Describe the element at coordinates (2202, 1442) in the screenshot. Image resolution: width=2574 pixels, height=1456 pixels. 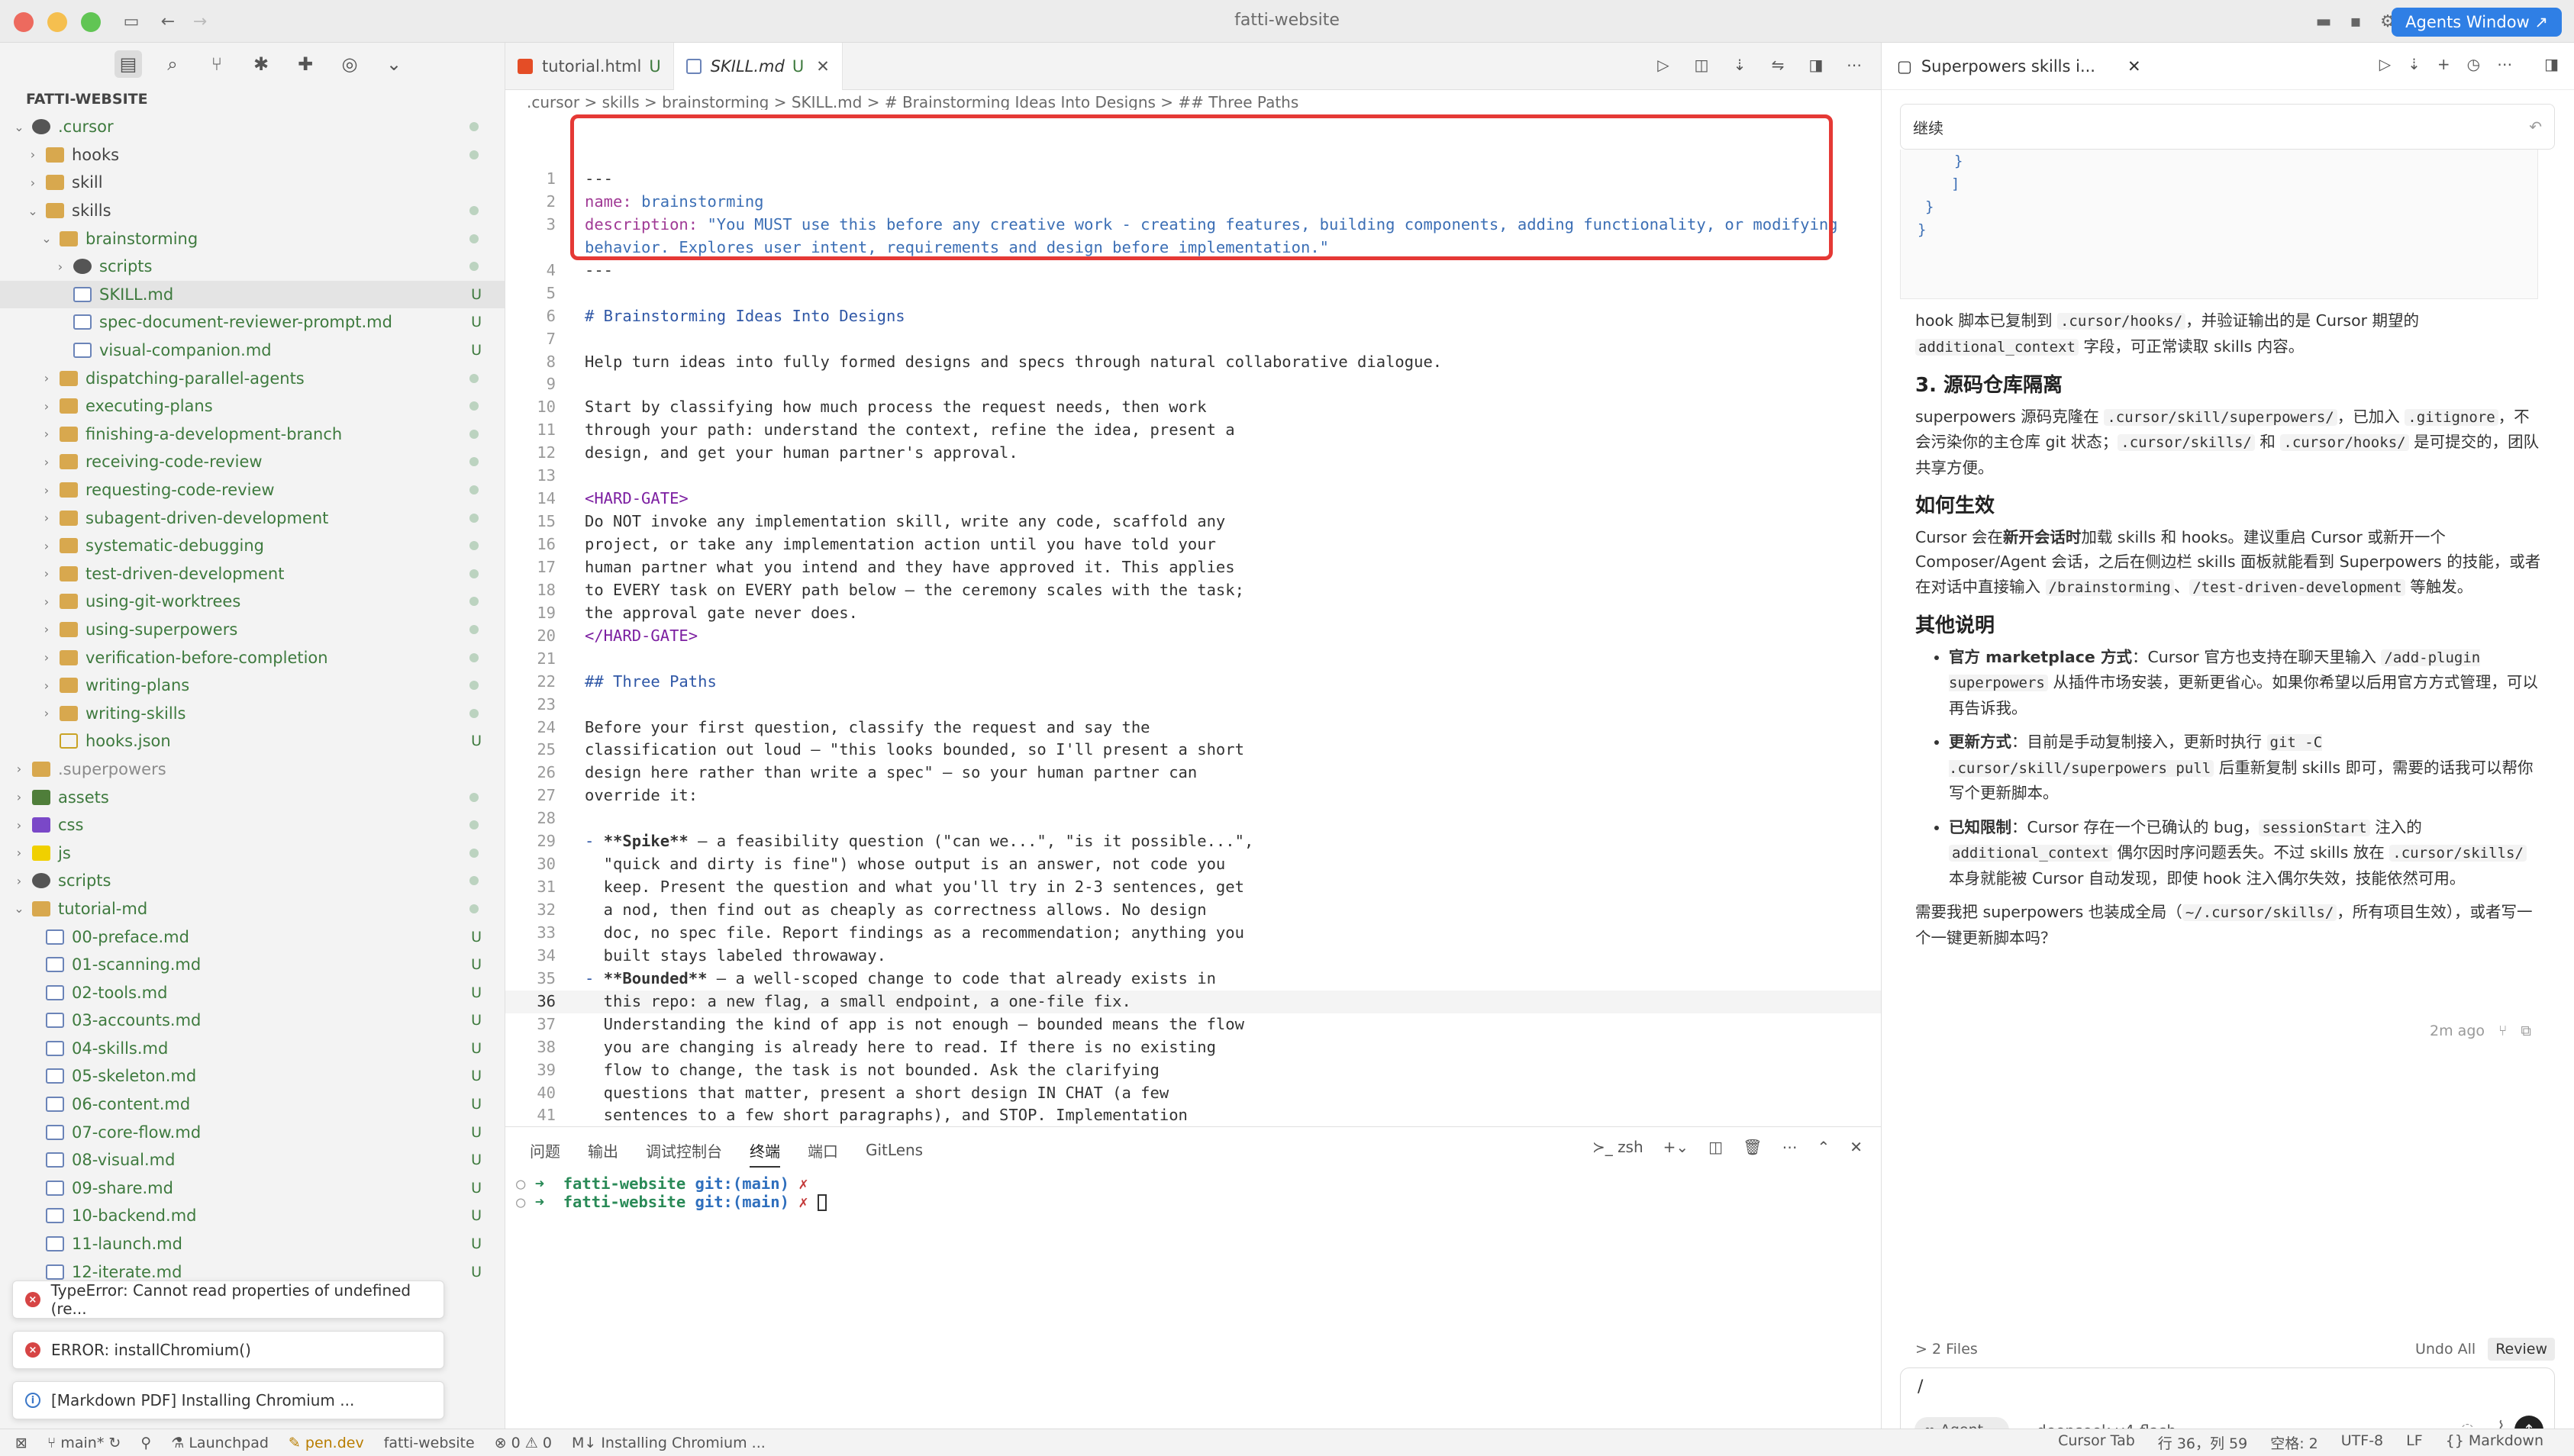
I see `cursor-position: 行 36，列 59` at that location.